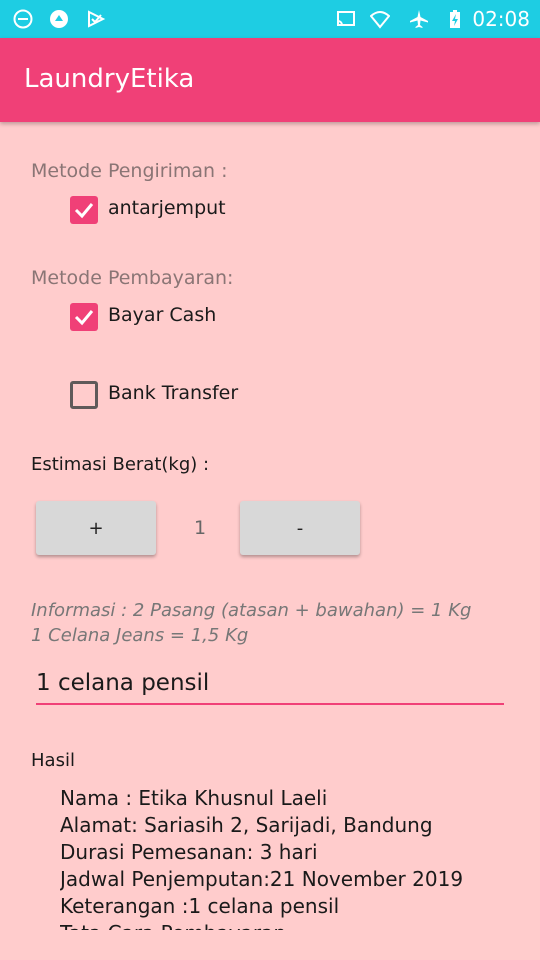 The width and height of the screenshot is (540, 960). Describe the element at coordinates (501, 19) in the screenshot. I see `clock-time: 02:08` at that location.